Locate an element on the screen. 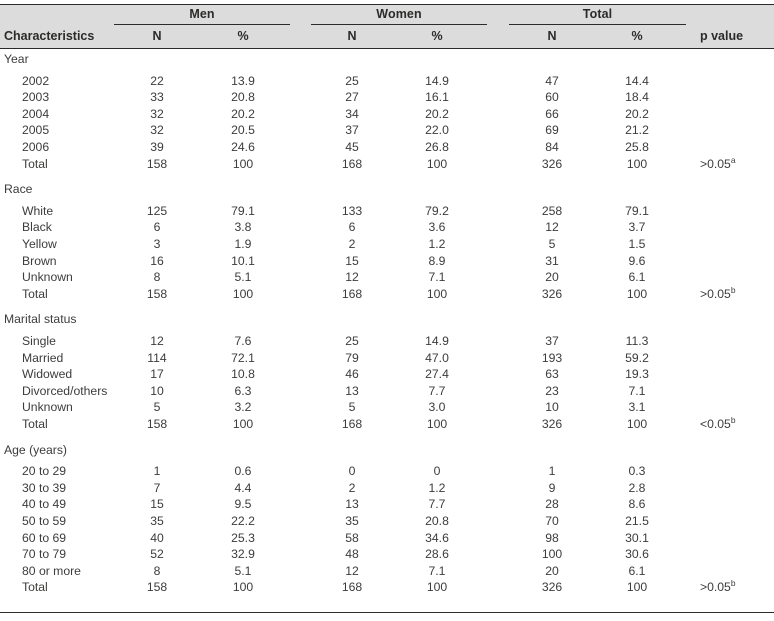  cell-total-pct: 21.5 is located at coordinates (637, 521).